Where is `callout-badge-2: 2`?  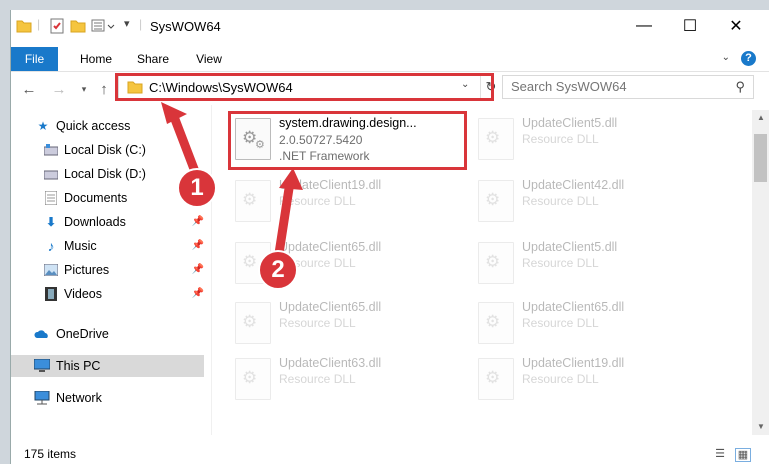
callout-badge-2: 2 is located at coordinates (278, 270).